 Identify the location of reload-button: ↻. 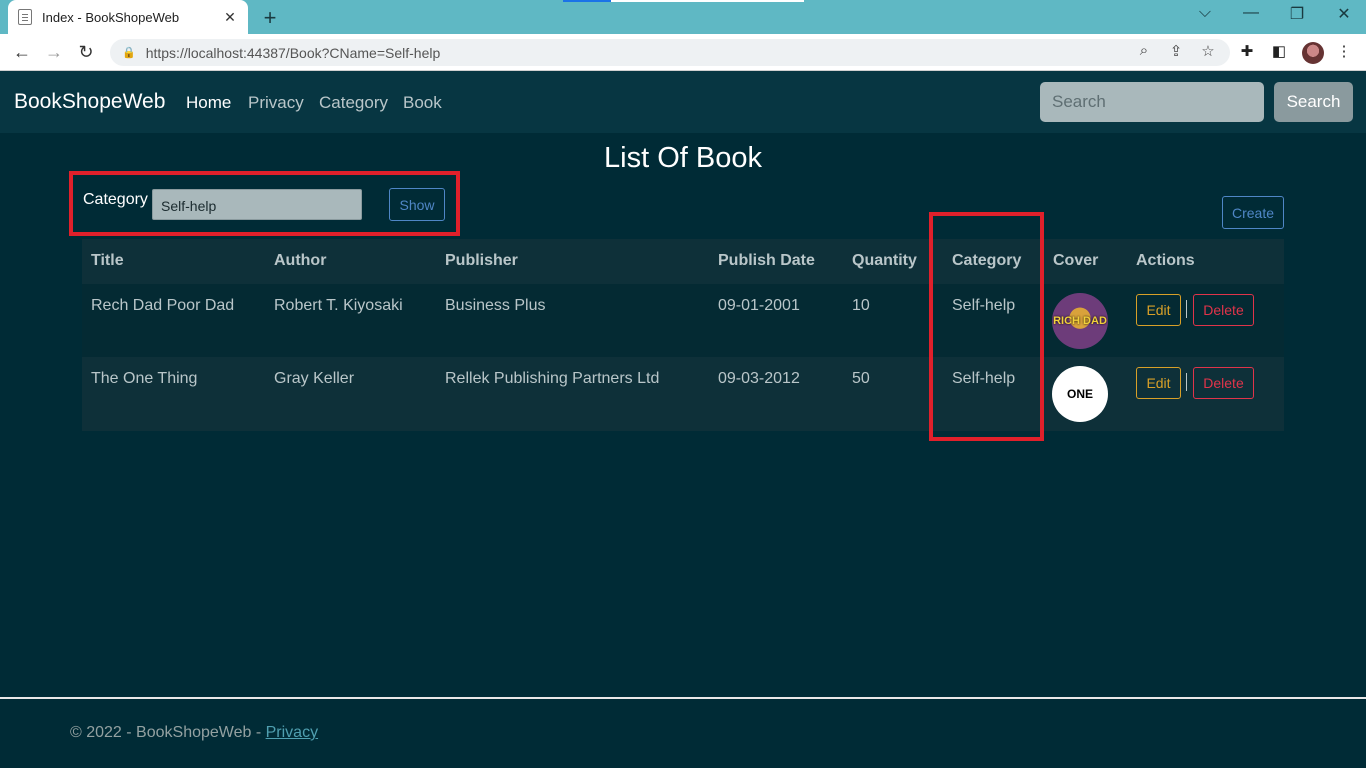
(86, 52).